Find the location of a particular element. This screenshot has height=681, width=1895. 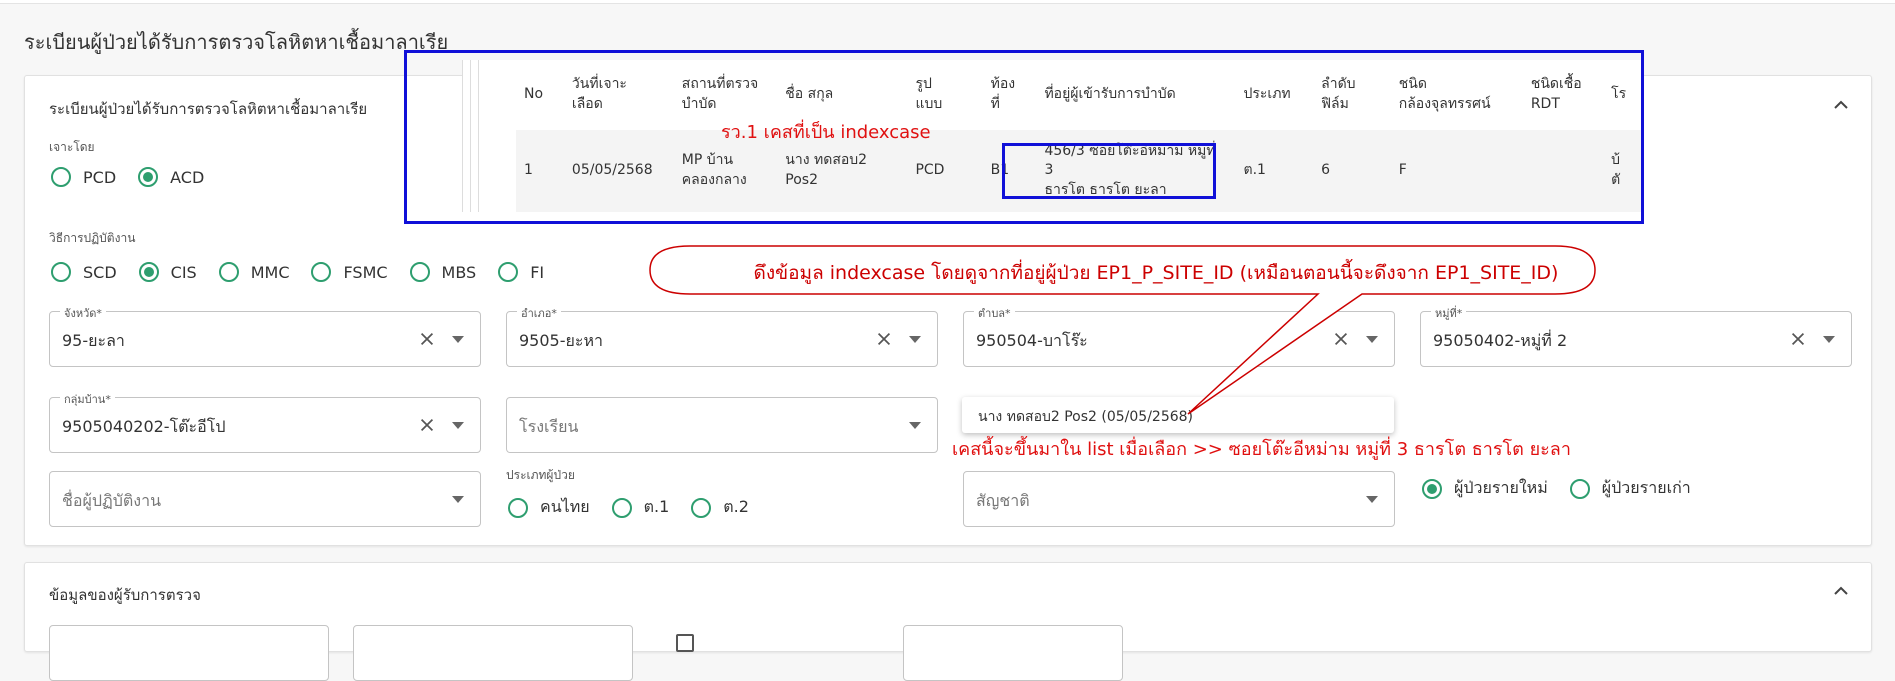

district-select: อำเภอ* 9505-ยะหา is located at coordinates (722, 335).